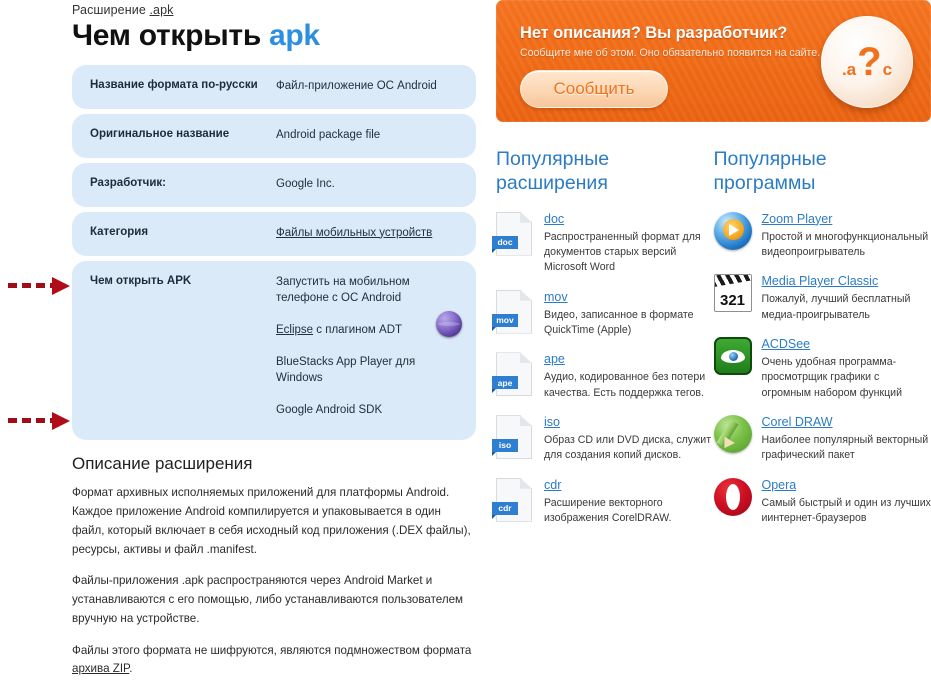 Image resolution: width=931 pixels, height=692 pixels. Describe the element at coordinates (733, 280) in the screenshot. I see `clapperboard-stripes` at that location.